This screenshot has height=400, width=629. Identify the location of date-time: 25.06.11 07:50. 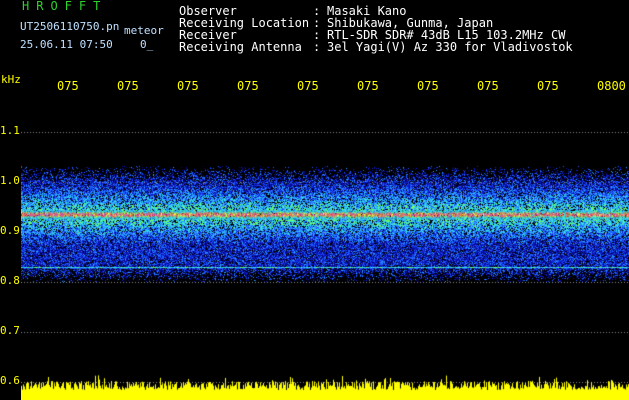
(66, 44).